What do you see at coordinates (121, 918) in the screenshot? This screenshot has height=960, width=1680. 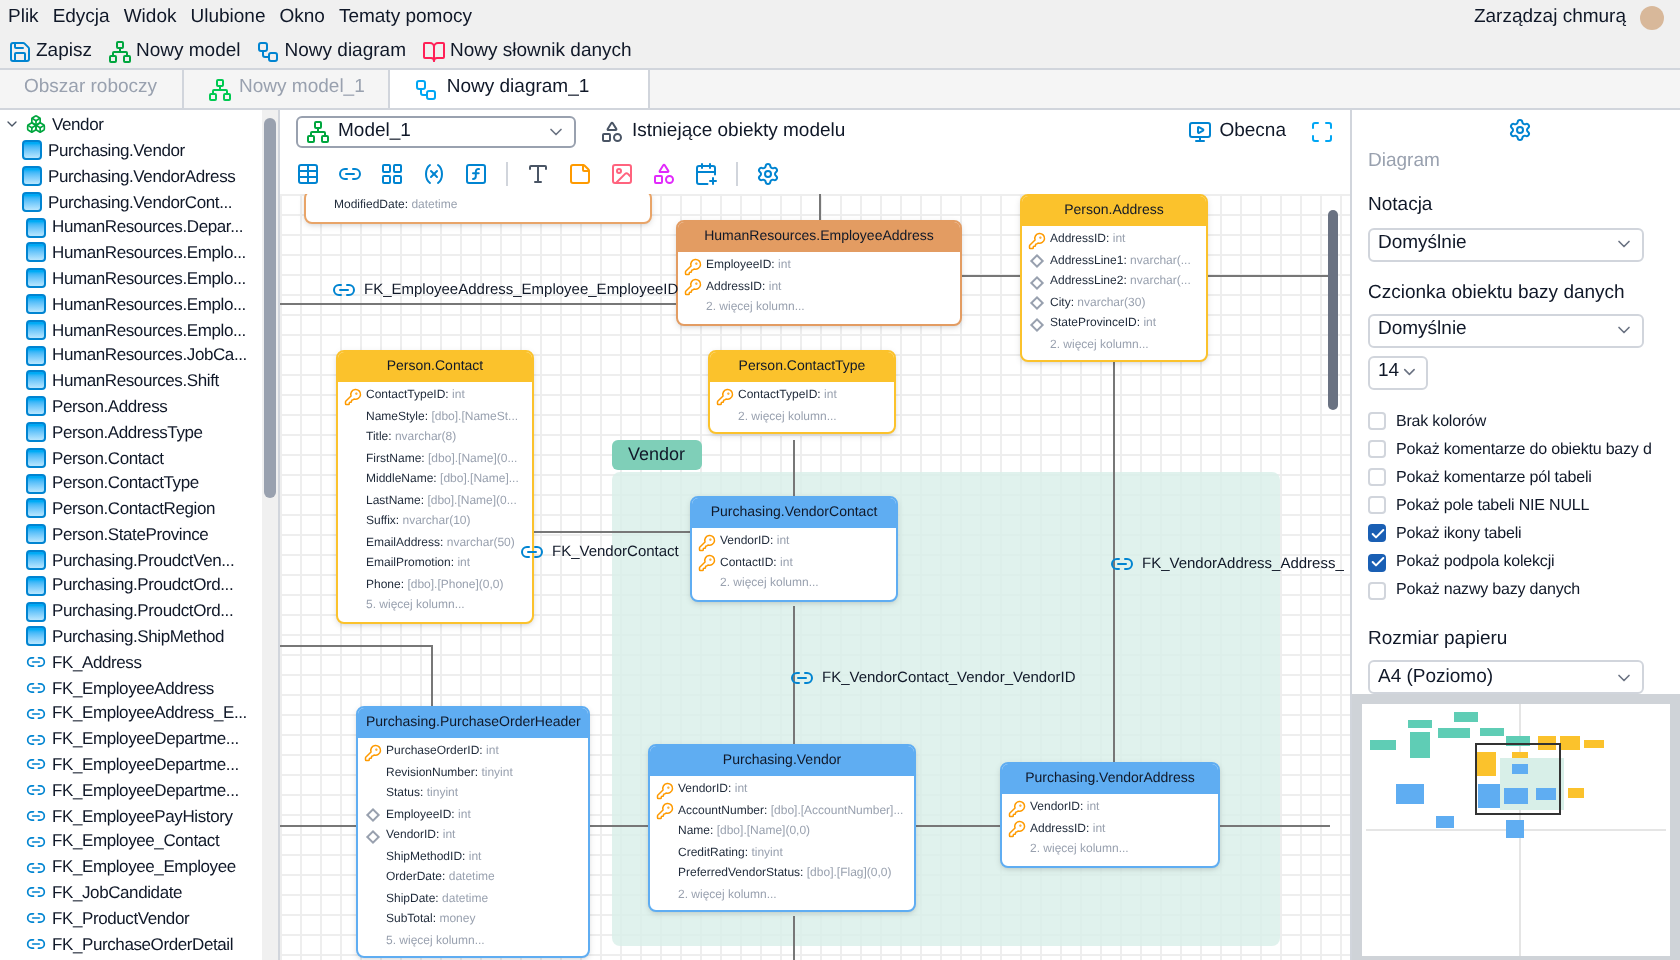 I see `tree-item: FK_ProductVendor` at bounding box center [121, 918].